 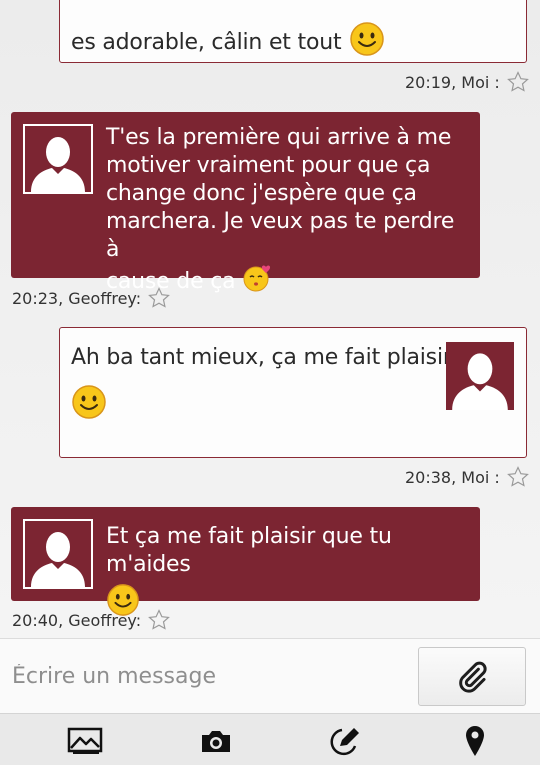 I want to click on insert-image-button, so click(x=85, y=741).